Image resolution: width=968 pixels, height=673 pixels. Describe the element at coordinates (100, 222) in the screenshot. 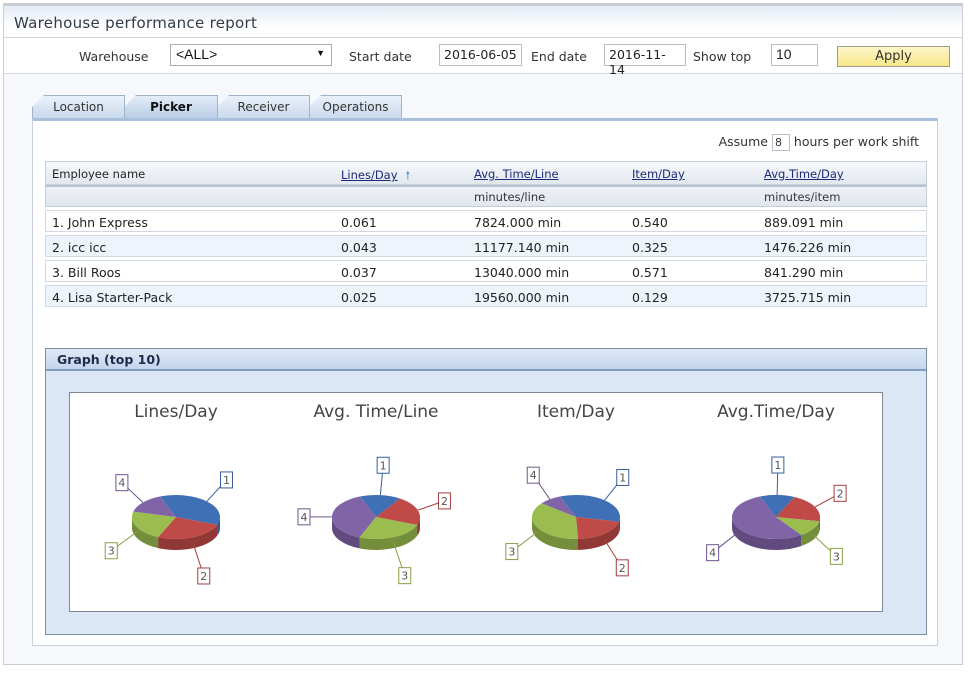

I see `employee-name: 1. John Express` at that location.